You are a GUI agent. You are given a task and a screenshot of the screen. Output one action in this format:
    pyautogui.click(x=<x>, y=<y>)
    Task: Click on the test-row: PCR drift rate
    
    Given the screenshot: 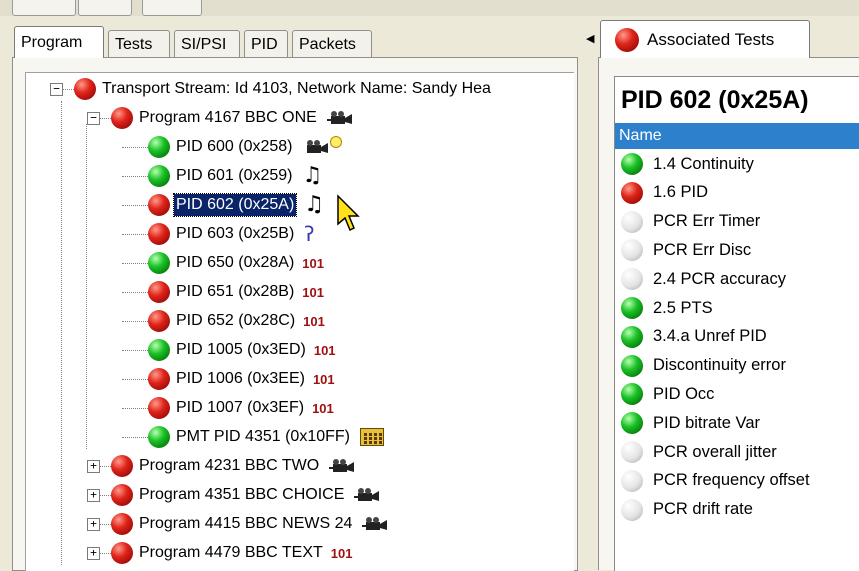 What is the action you would take?
    pyautogui.click(x=687, y=510)
    